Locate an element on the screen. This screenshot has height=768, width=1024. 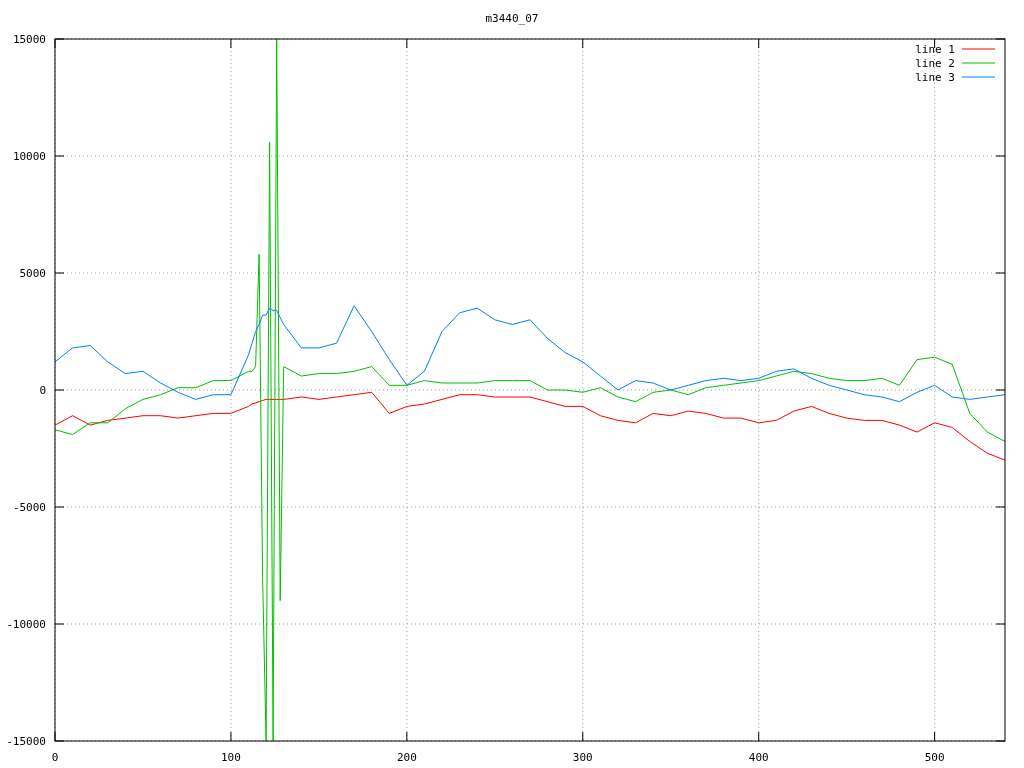
axis-tick-label: 15000 is located at coordinates (29, 39).